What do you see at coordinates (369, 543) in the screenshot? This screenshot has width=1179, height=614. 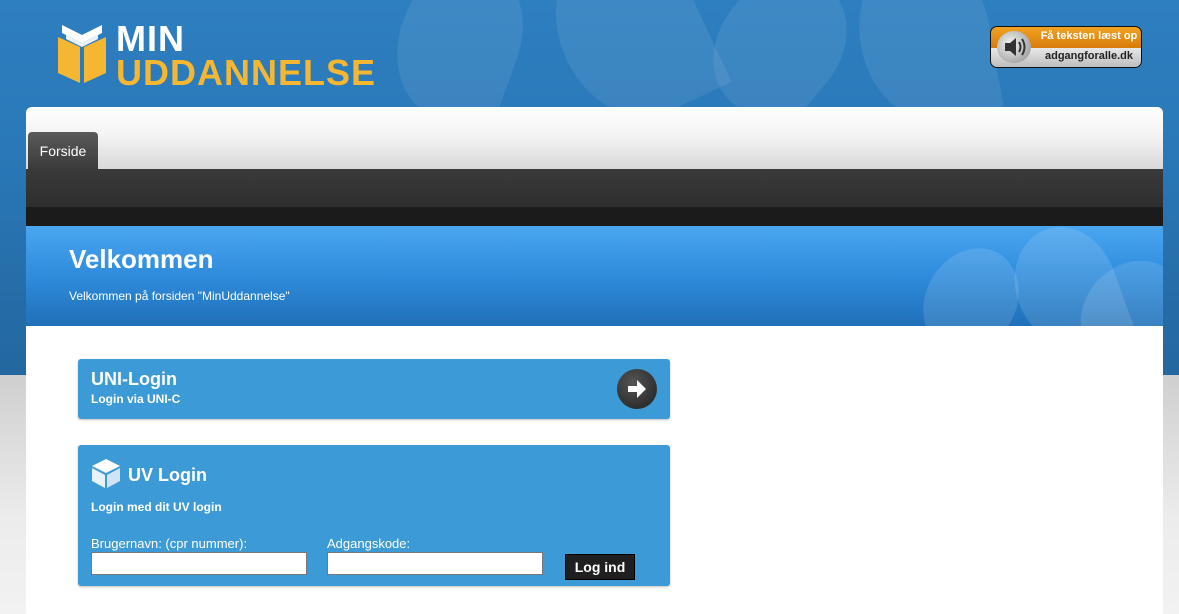 I see `password-label: Adgangskode:` at bounding box center [369, 543].